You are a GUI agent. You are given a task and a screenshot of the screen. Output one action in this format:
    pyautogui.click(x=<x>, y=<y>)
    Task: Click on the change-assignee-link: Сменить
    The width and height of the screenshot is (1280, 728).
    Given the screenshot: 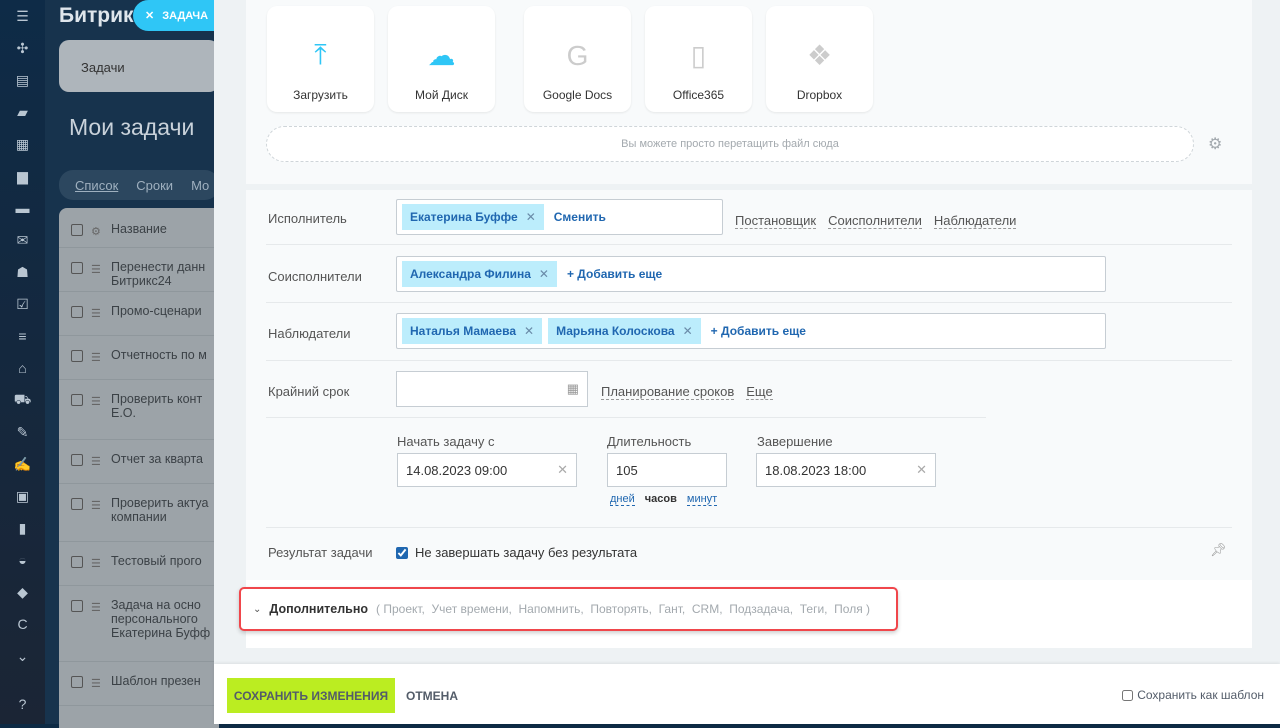 What is the action you would take?
    pyautogui.click(x=580, y=217)
    